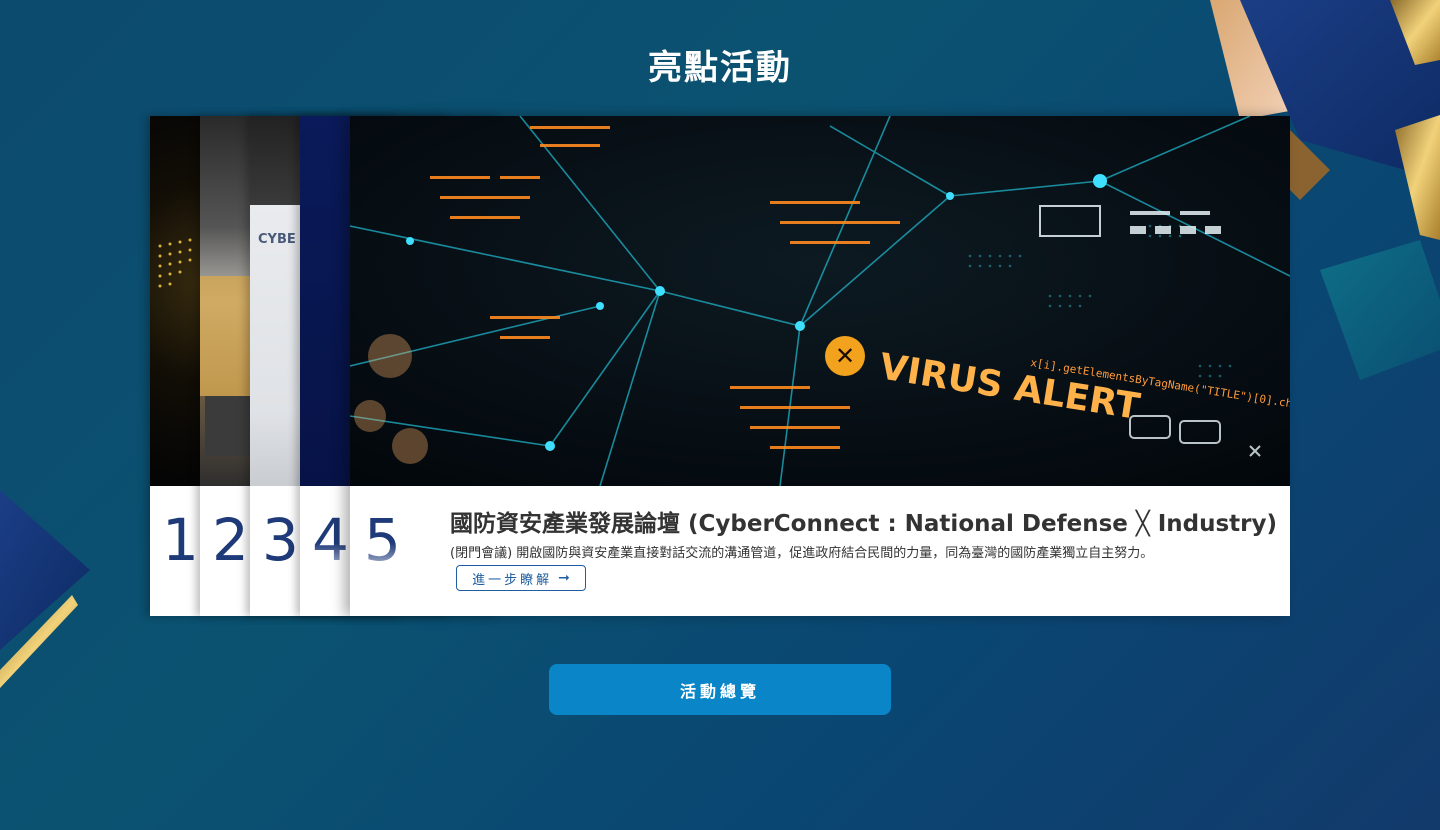 The height and width of the screenshot is (830, 1440). I want to click on arrow-right-icon: ➞, so click(564, 578).